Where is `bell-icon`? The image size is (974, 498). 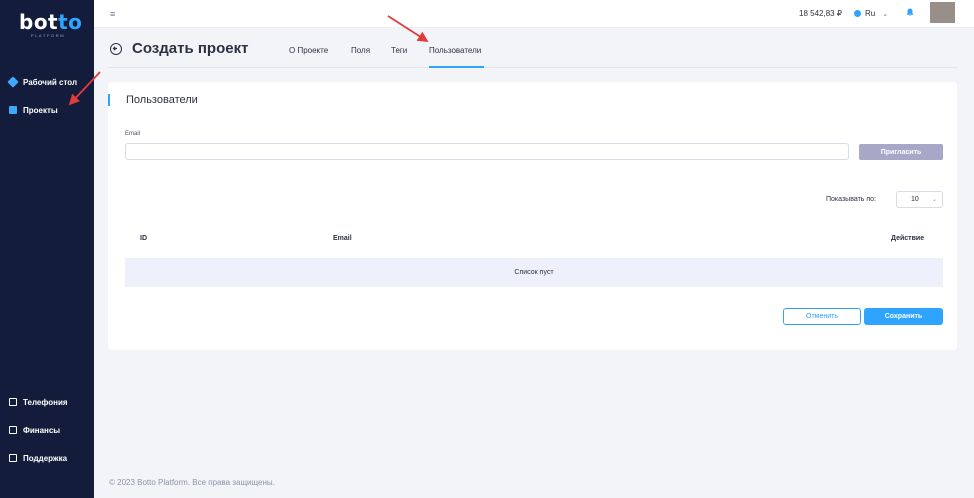
bell-icon is located at coordinates (910, 13).